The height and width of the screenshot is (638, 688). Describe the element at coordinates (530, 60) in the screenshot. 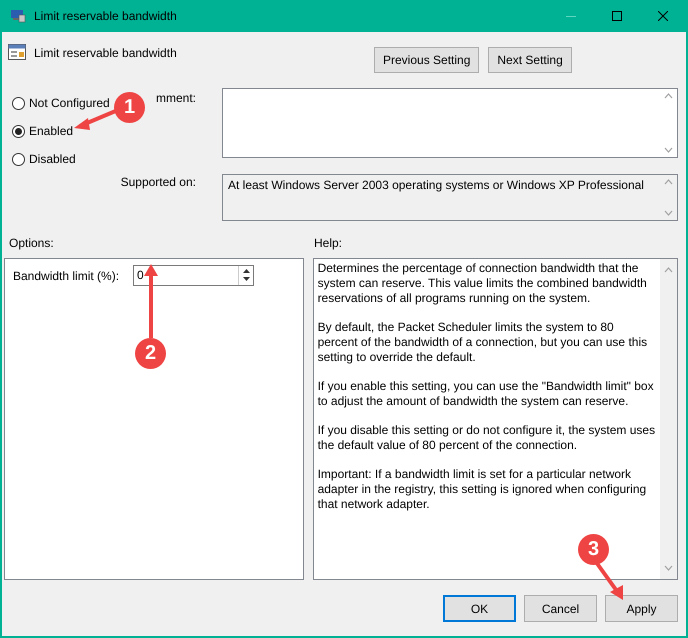

I see `next-setting-button: Next Setting` at that location.